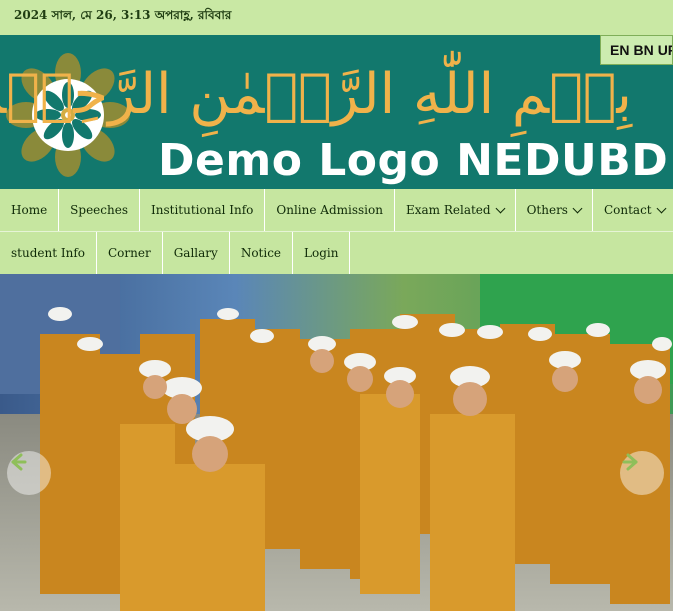  I want to click on nav-item-label: Corner, so click(129, 253).